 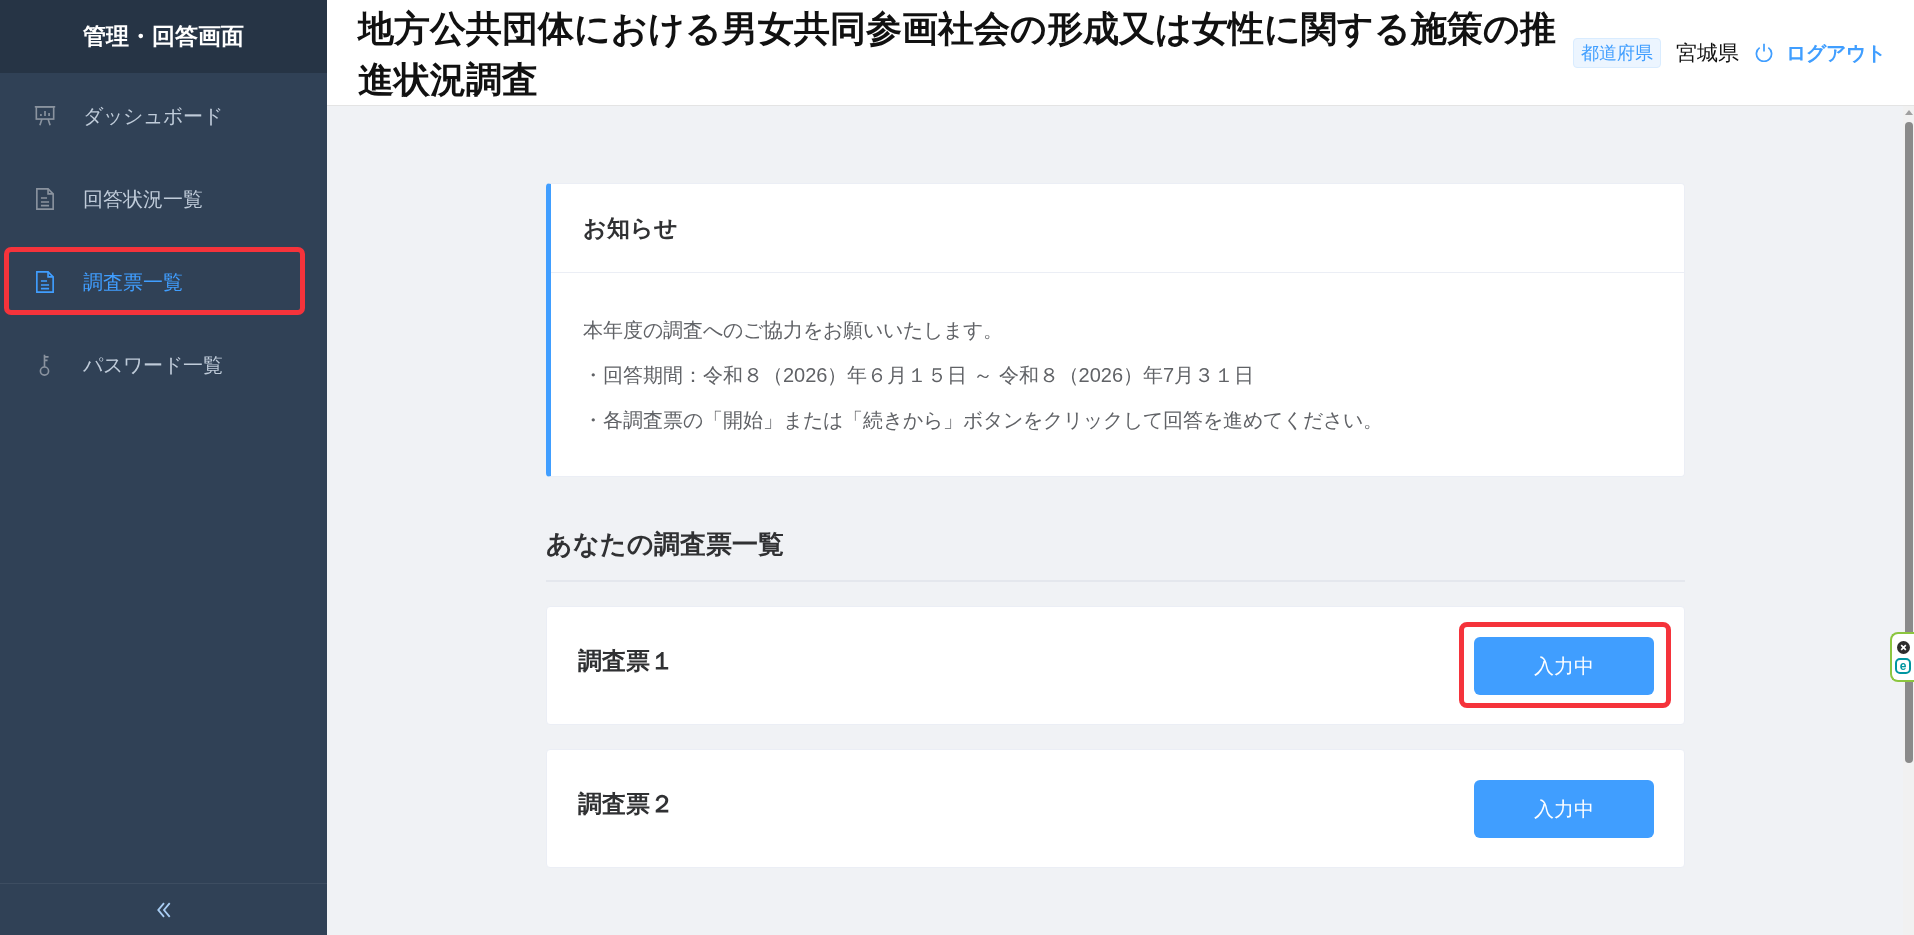 What do you see at coordinates (163, 116) in the screenshot?
I see `sidebar-item: ダッシュボード` at bounding box center [163, 116].